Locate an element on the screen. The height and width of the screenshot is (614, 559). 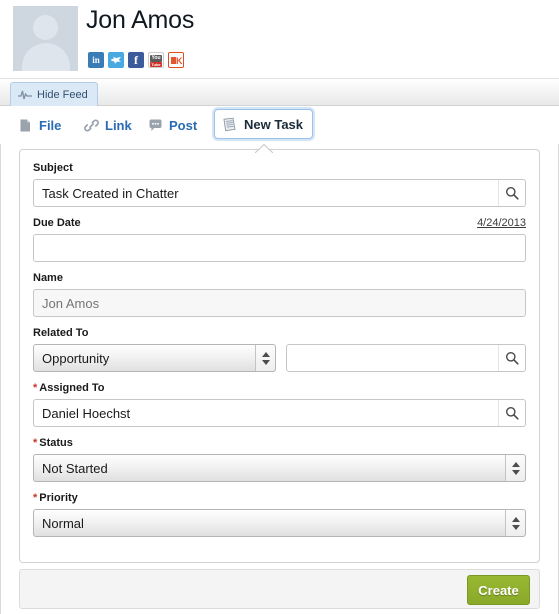
twitter-icon is located at coordinates (116, 60).